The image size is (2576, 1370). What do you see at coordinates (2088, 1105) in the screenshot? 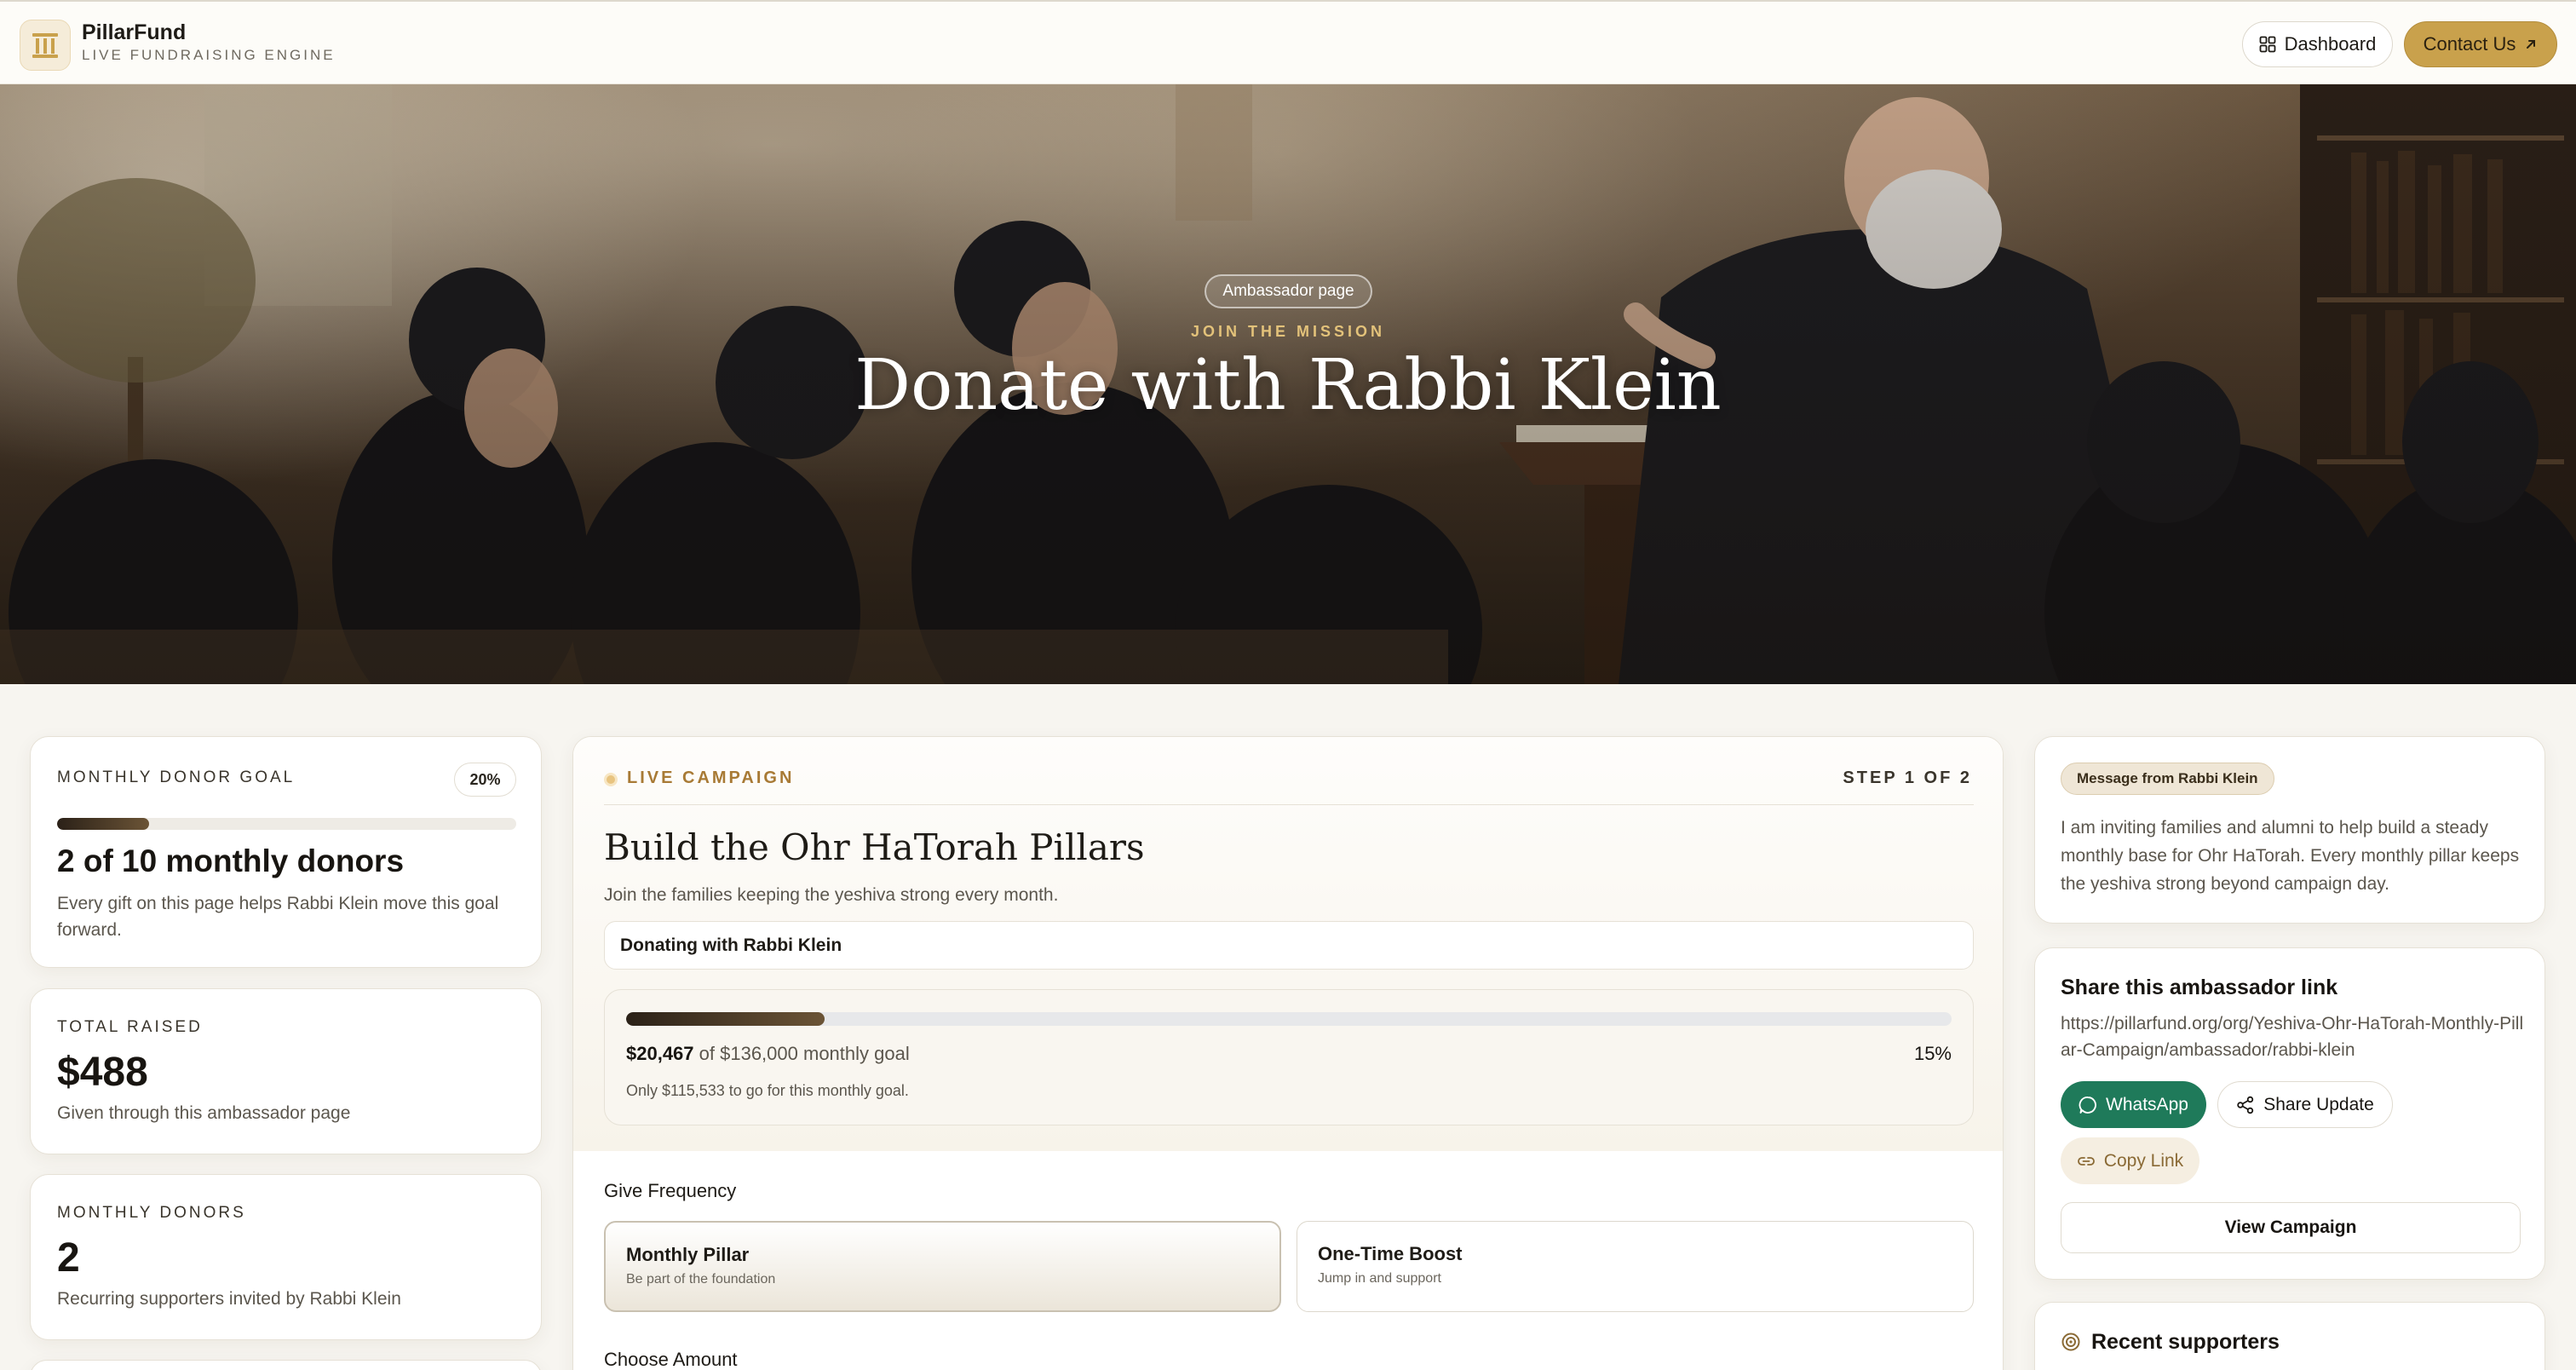
I see `whatsapp-icon` at bounding box center [2088, 1105].